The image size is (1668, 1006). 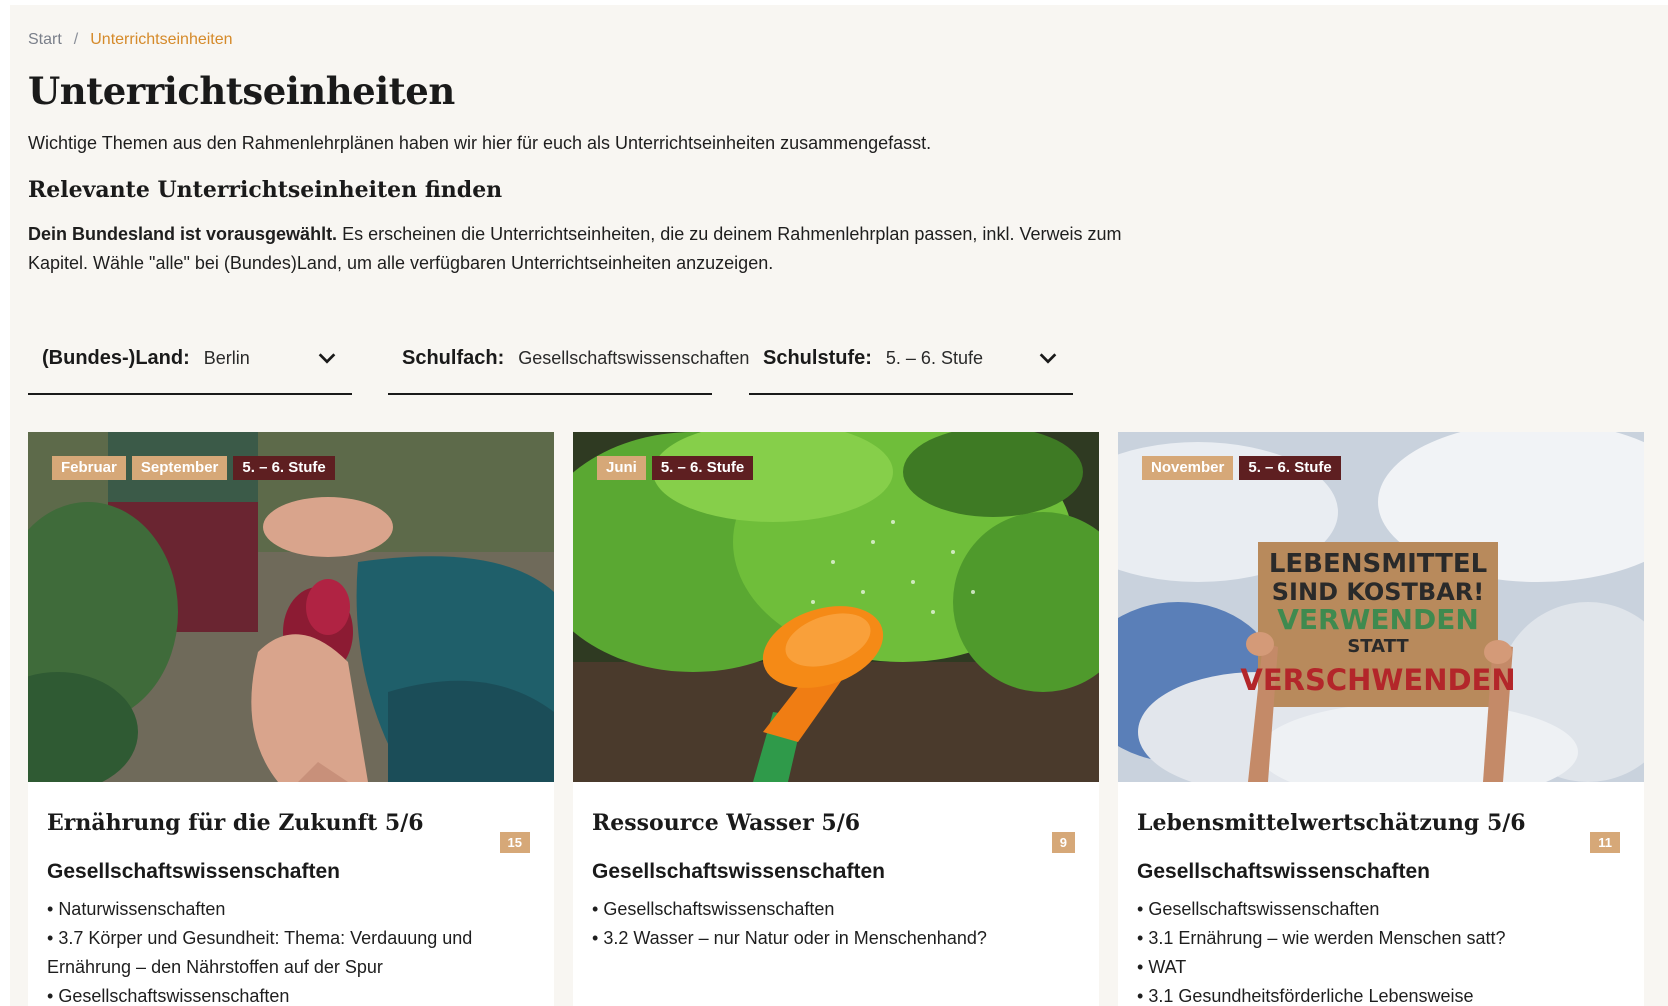 What do you see at coordinates (934, 357) in the screenshot?
I see `level-filter-value: 5. – 6. Stufe` at bounding box center [934, 357].